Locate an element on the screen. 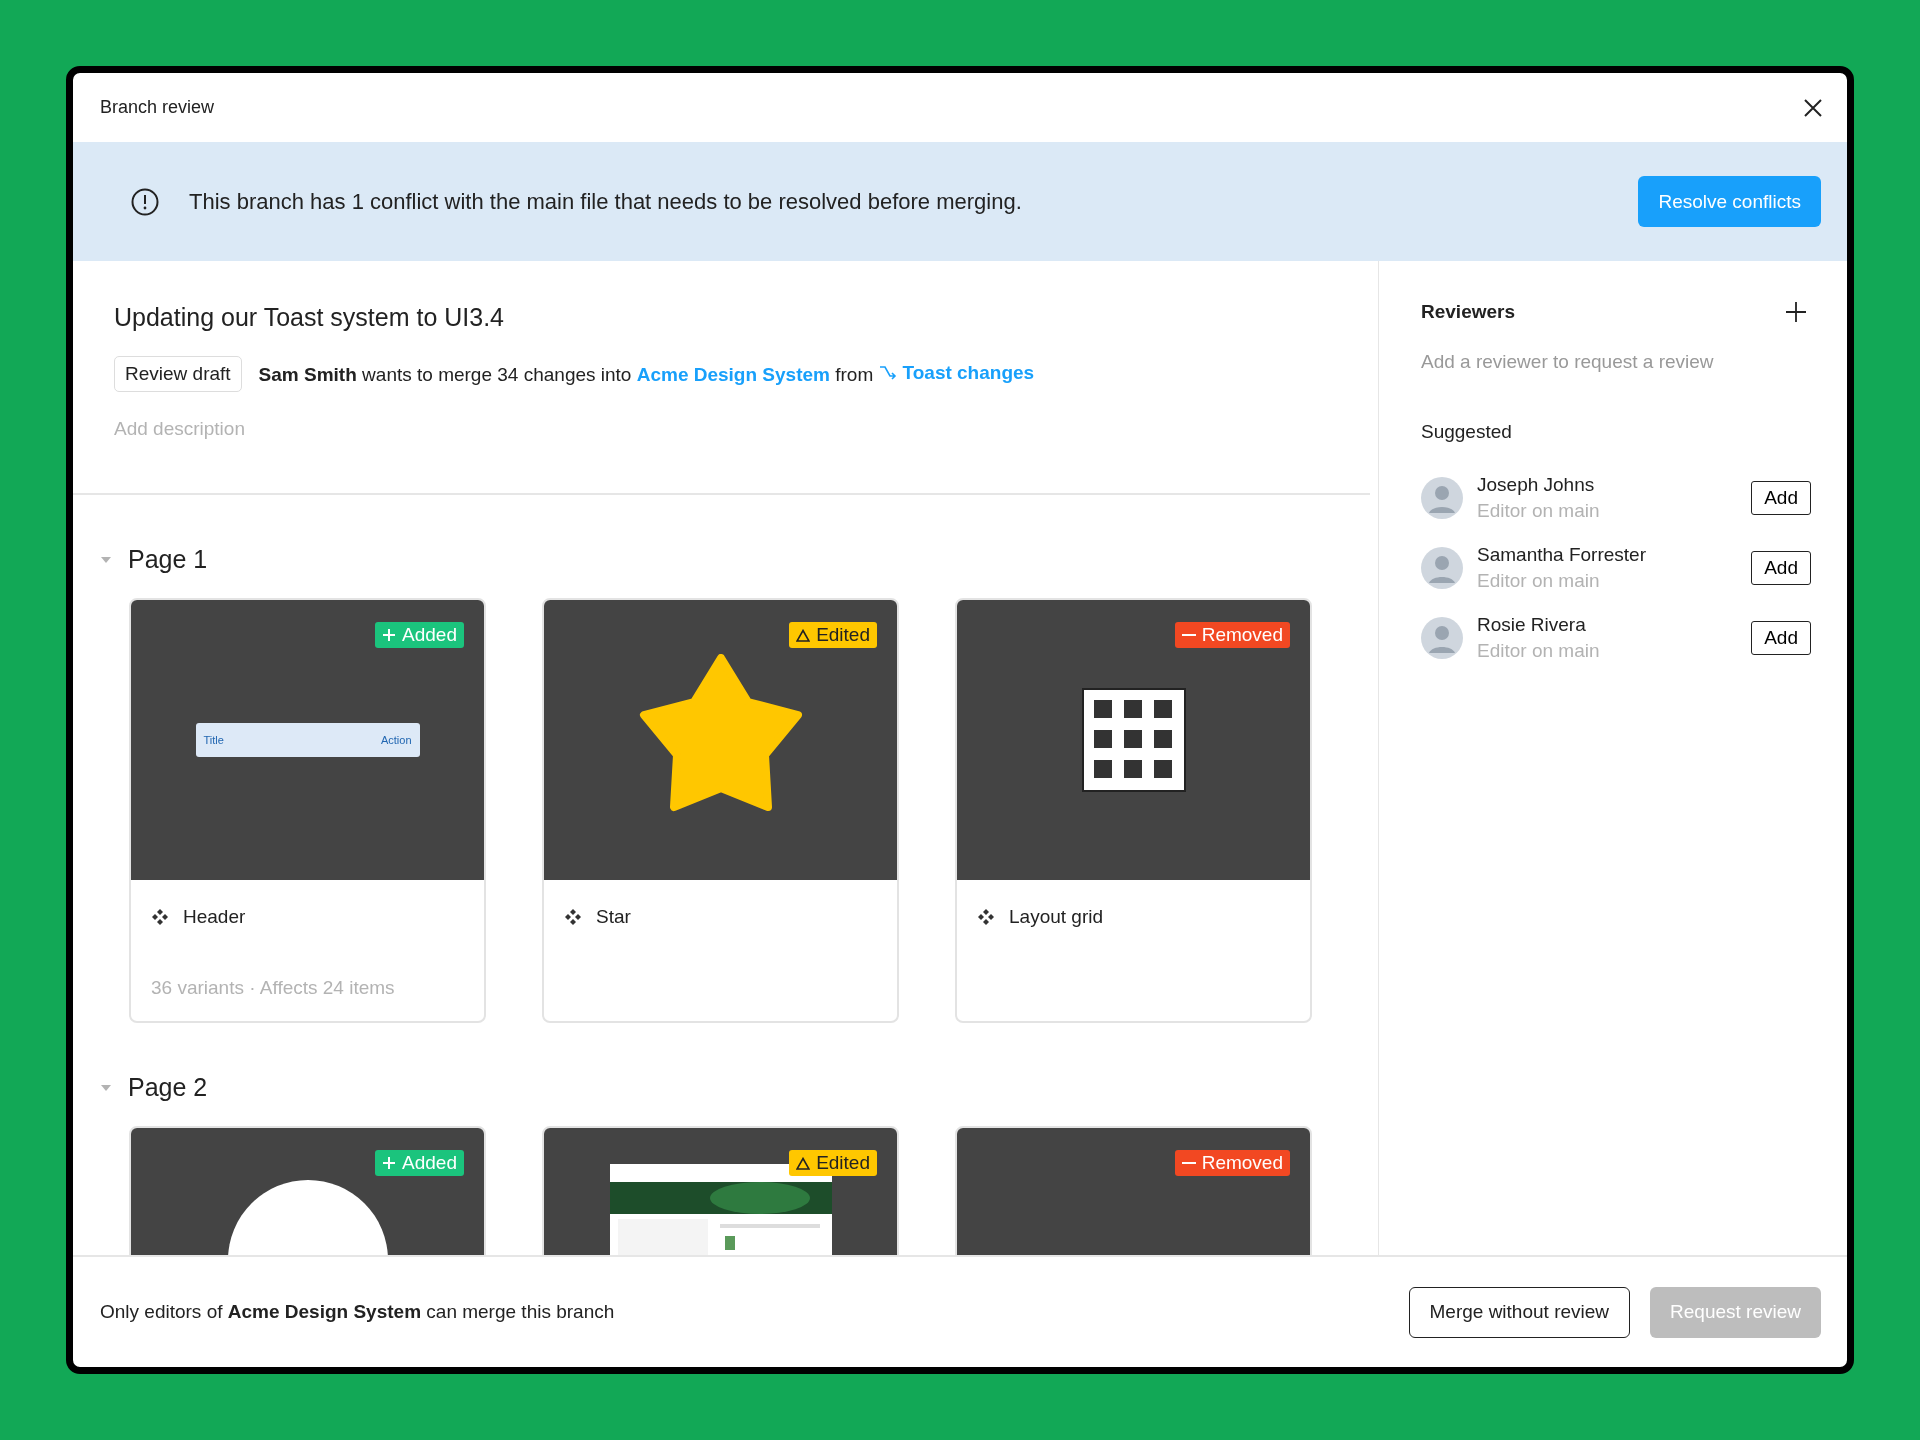  component-name: Layout grid is located at coordinates (1056, 917).